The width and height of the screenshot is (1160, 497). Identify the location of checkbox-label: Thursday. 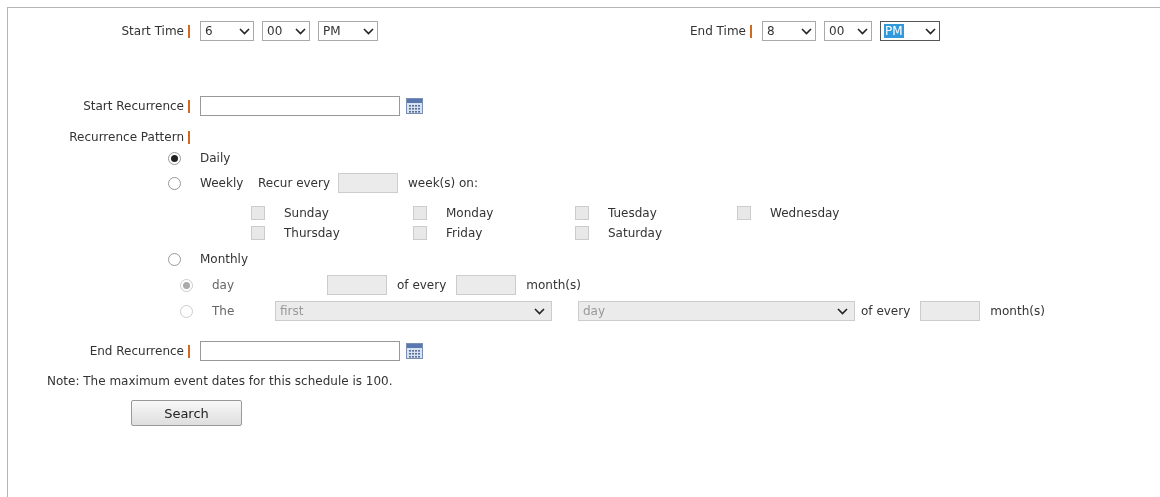
(312, 233).